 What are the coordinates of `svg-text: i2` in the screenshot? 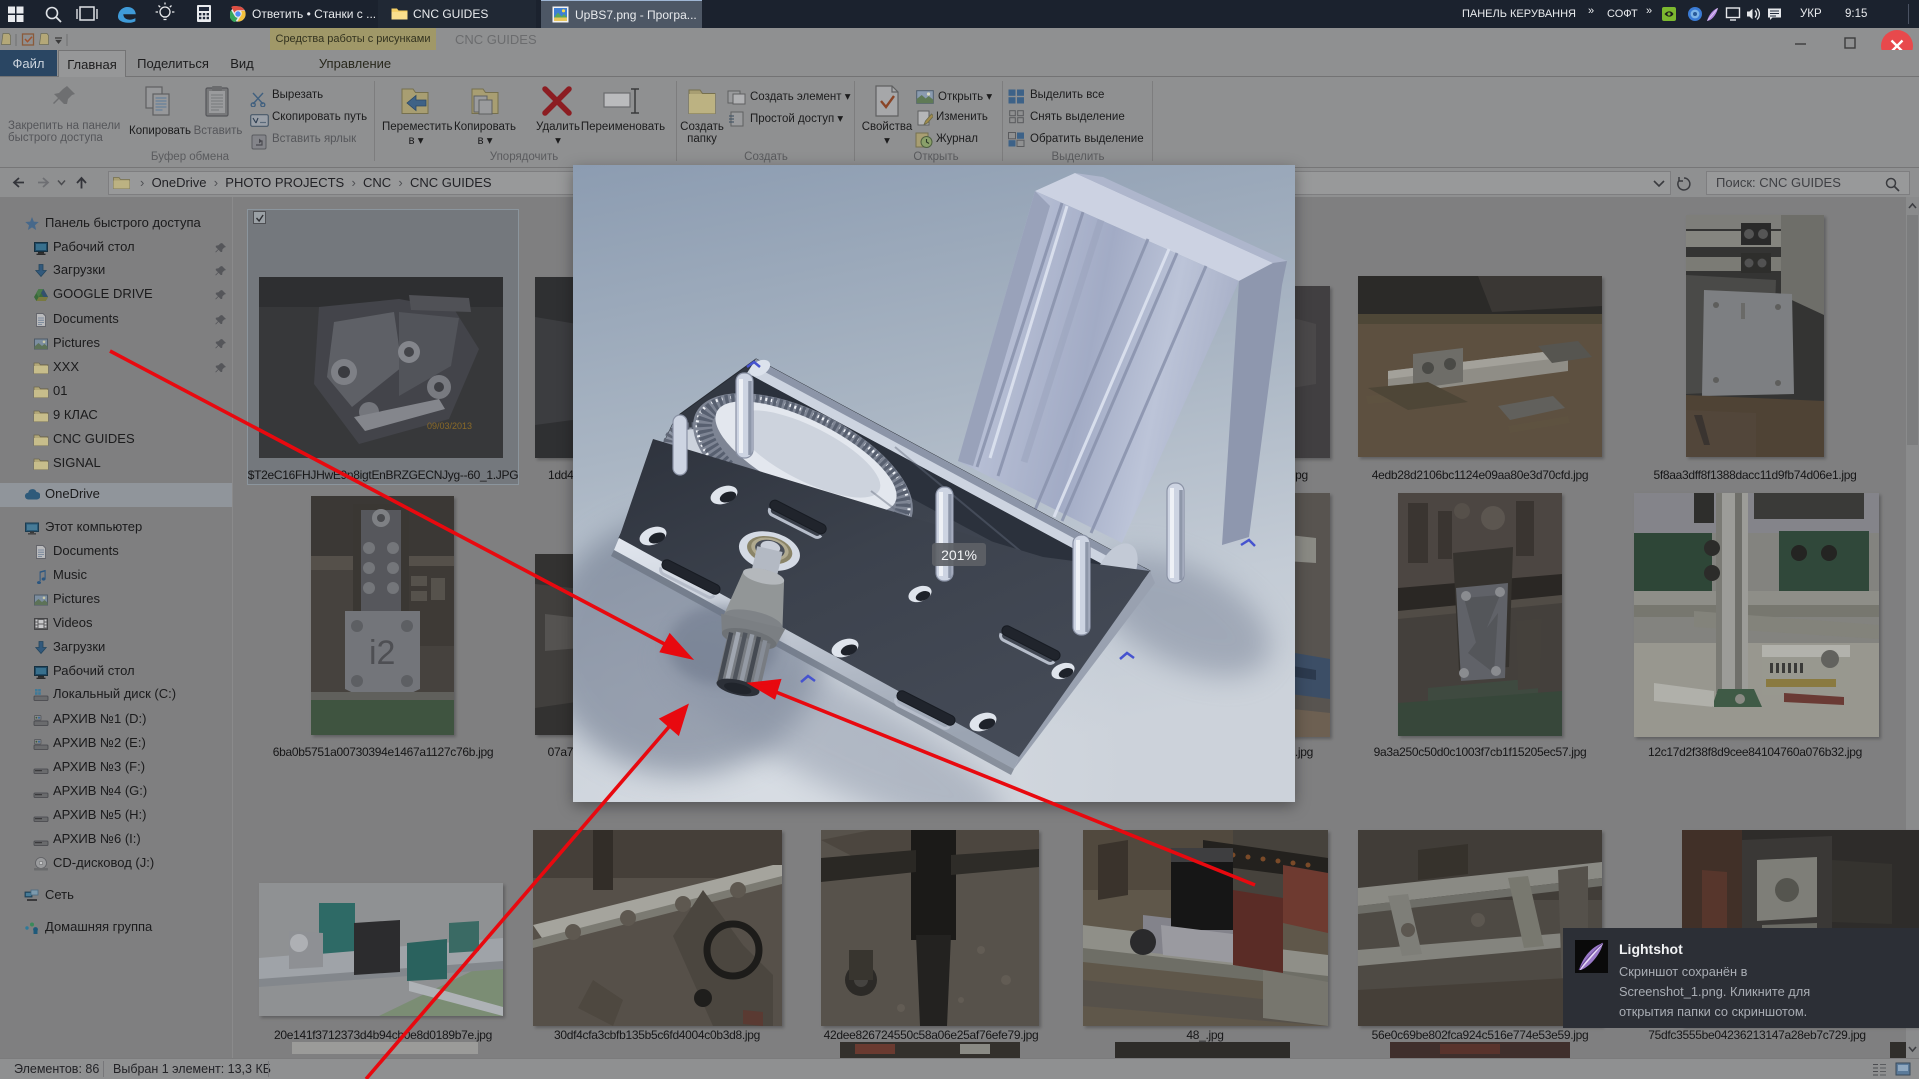 It's located at (382, 653).